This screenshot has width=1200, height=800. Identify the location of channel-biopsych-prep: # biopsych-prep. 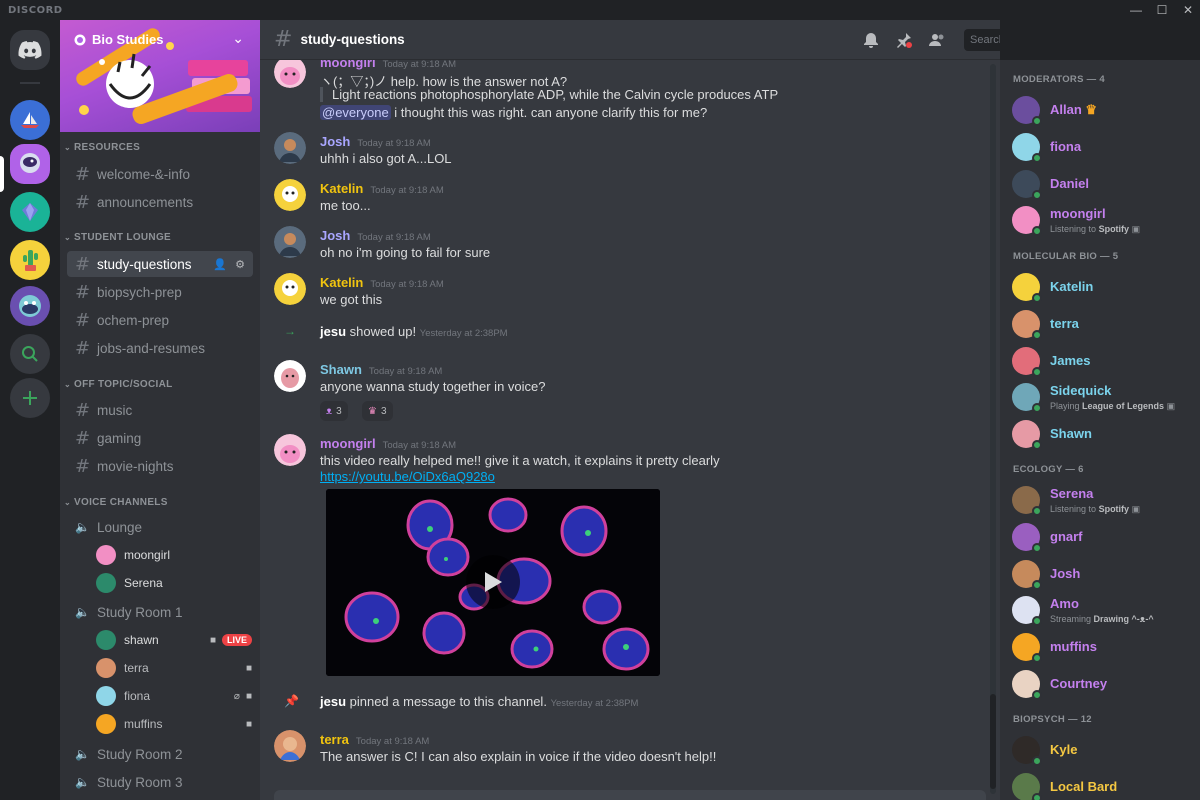
(160, 292).